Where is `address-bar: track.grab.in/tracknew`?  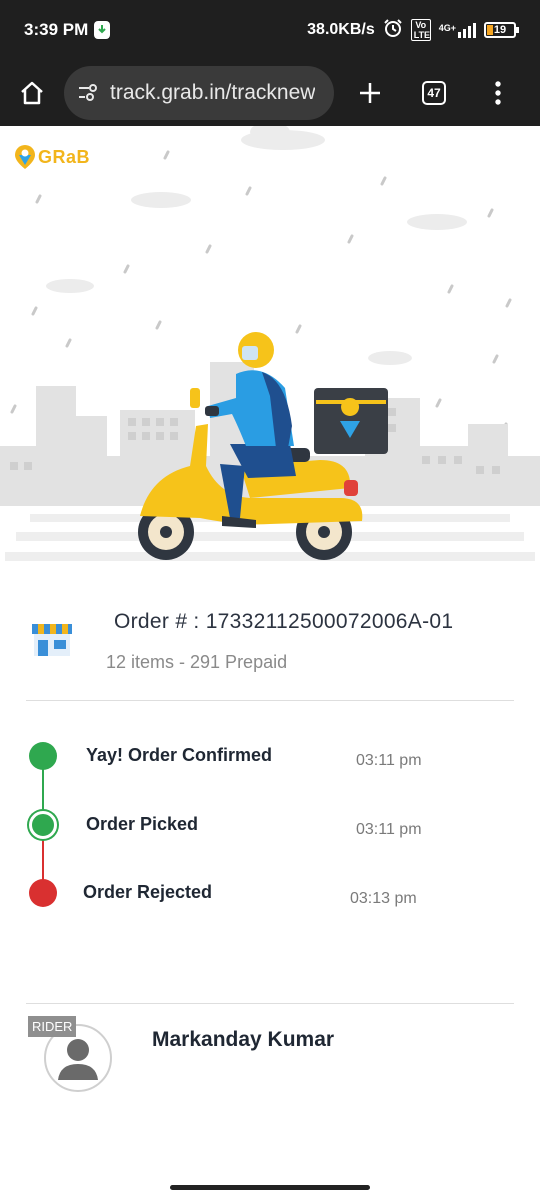 address-bar: track.grab.in/tracknew is located at coordinates (199, 93).